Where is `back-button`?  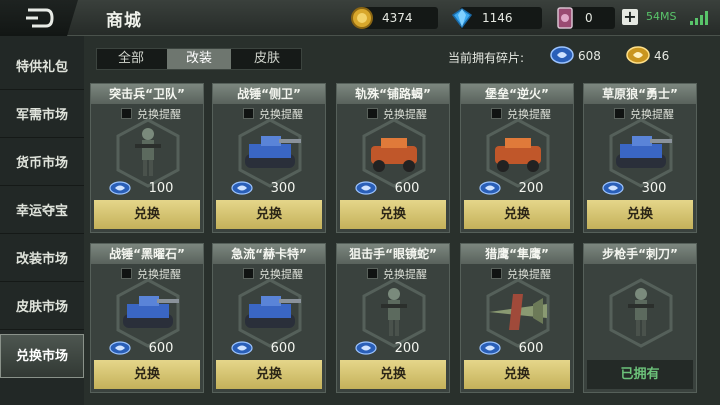
back-button is located at coordinates (39, 18).